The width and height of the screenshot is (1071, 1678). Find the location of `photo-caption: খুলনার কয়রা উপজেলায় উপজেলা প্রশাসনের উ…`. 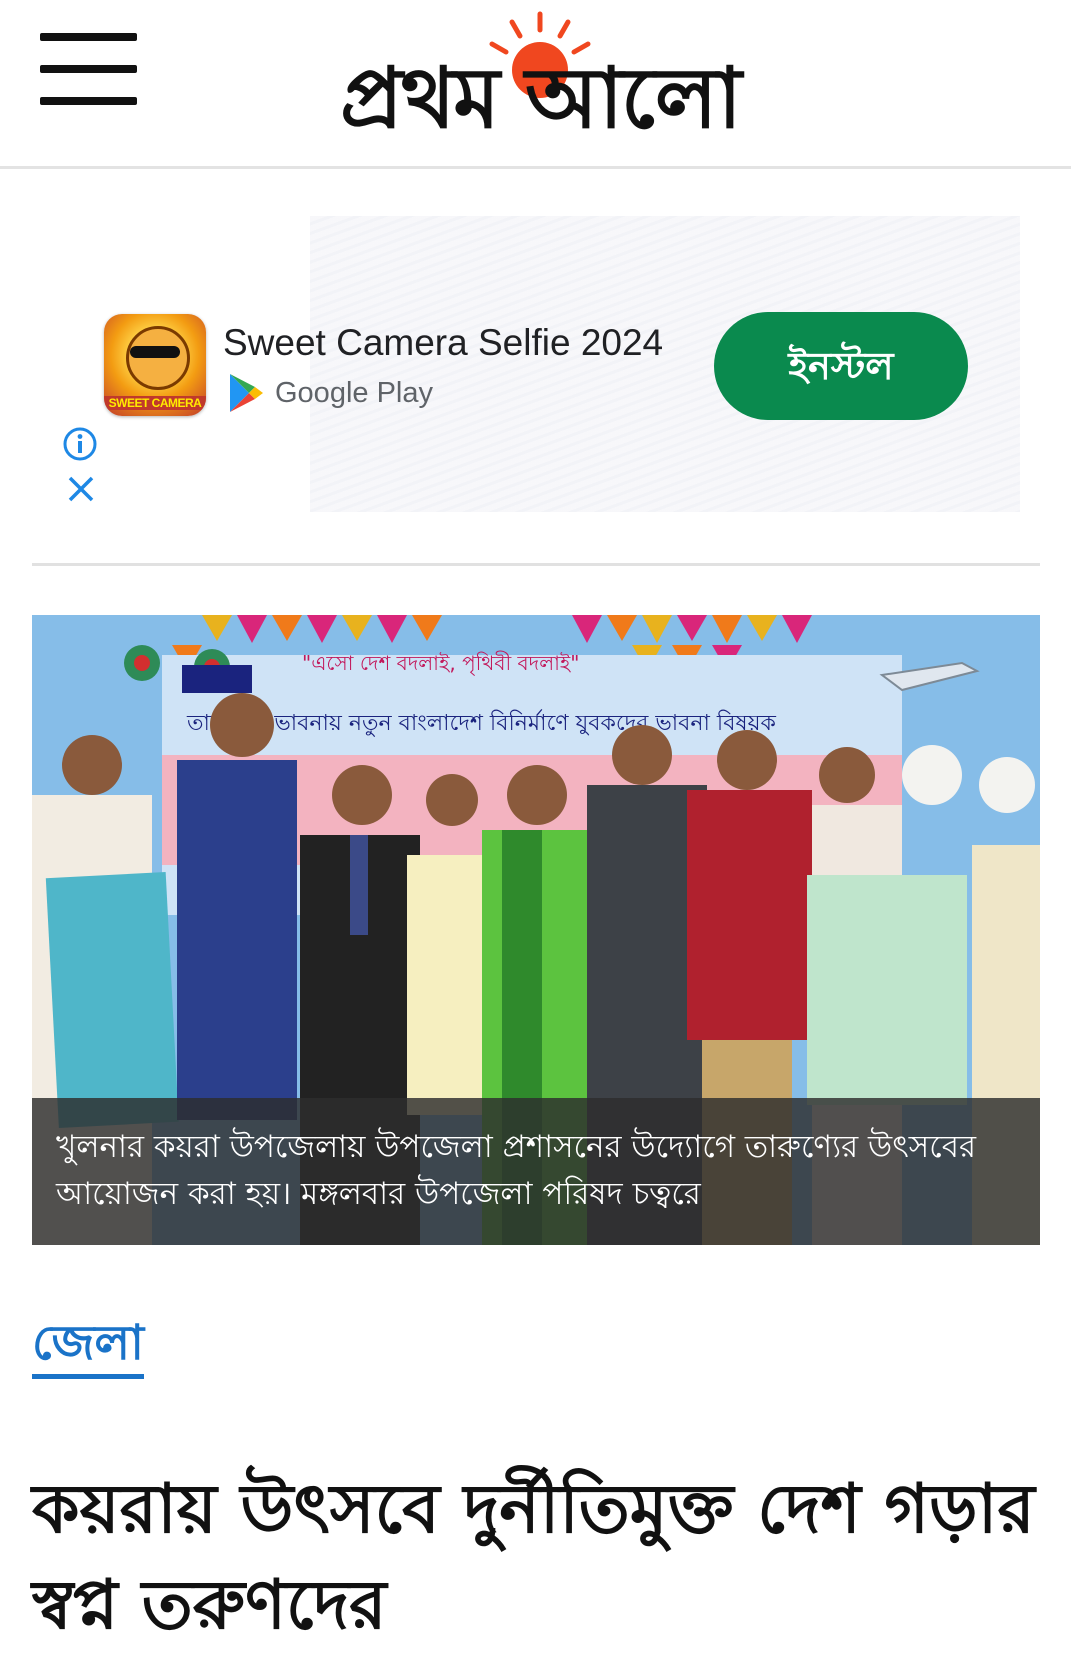

photo-caption: খুলনার কয়রা উপজেলায় উপজেলা প্রশাসনের উ… is located at coordinates (516, 1170).